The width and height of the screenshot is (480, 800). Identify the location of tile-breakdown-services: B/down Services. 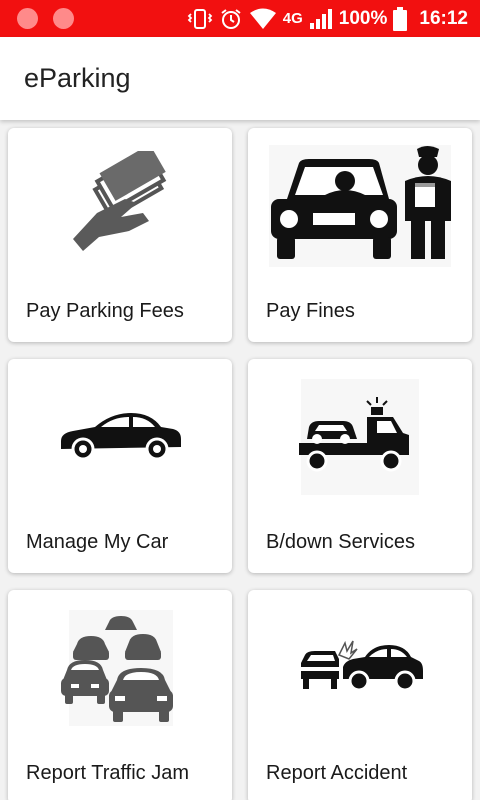
(360, 466).